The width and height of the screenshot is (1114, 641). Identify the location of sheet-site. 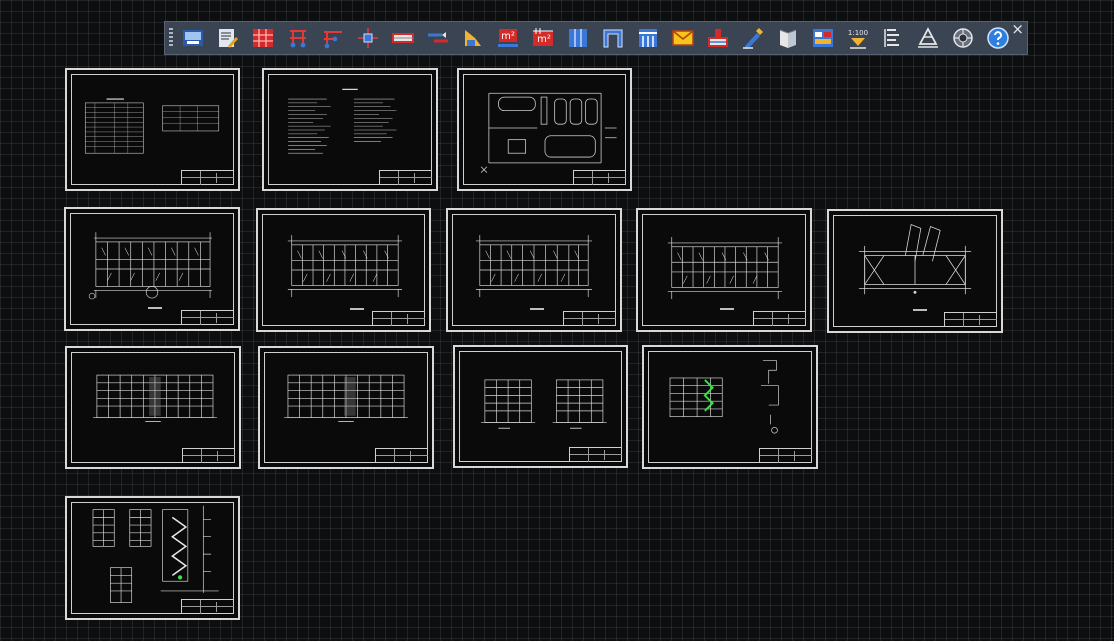
(544, 129).